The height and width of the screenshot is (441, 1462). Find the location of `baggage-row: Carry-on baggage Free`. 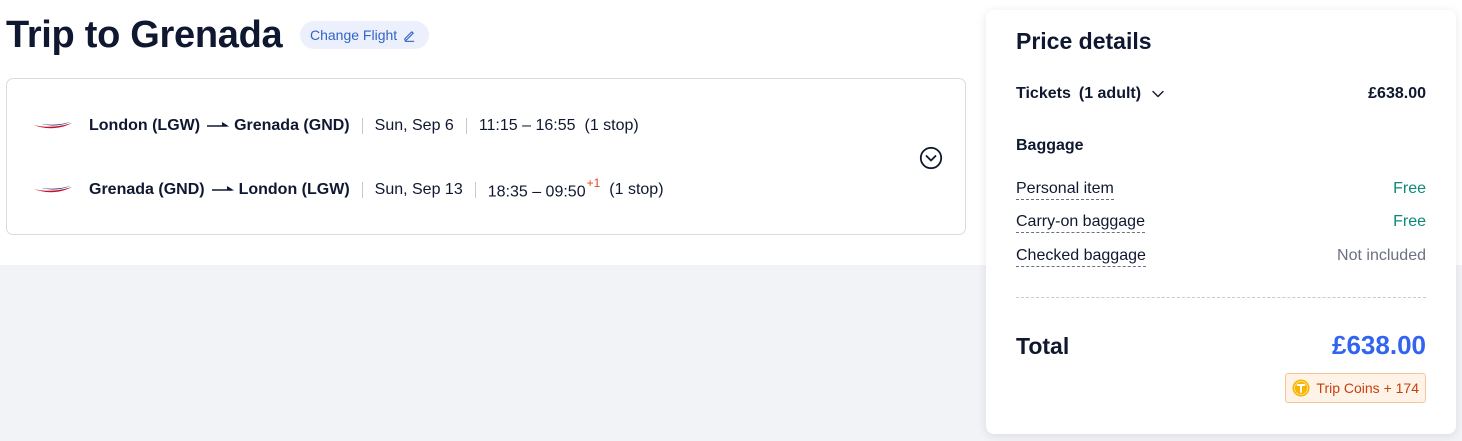

baggage-row: Carry-on baggage Free is located at coordinates (1221, 222).